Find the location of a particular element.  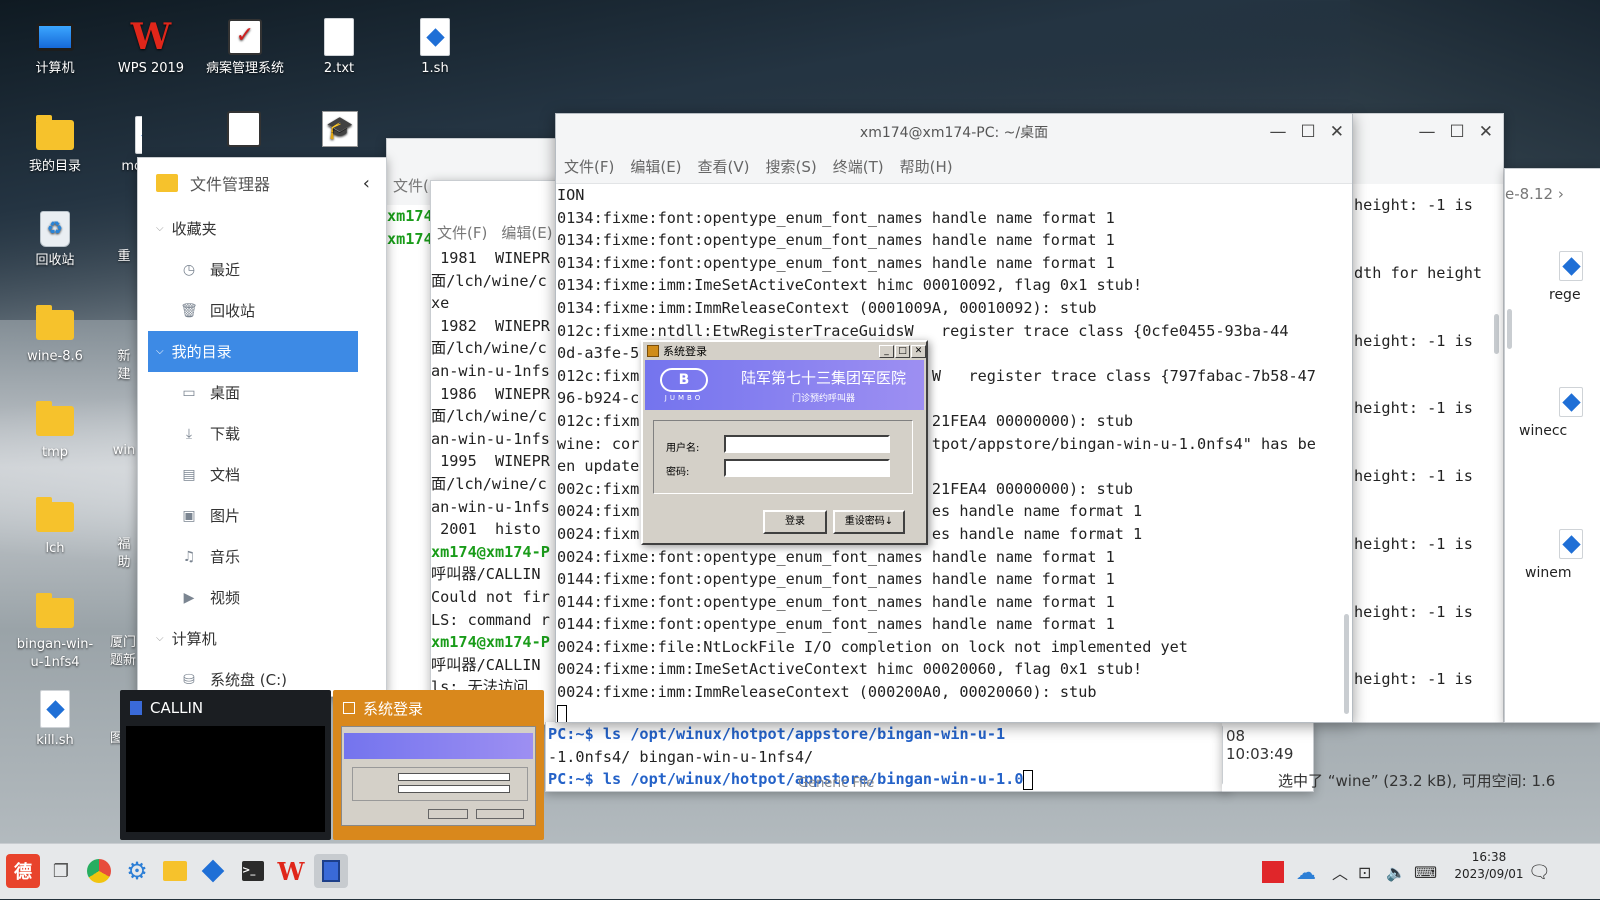

file-manager-taskbar-icon is located at coordinates (175, 871).